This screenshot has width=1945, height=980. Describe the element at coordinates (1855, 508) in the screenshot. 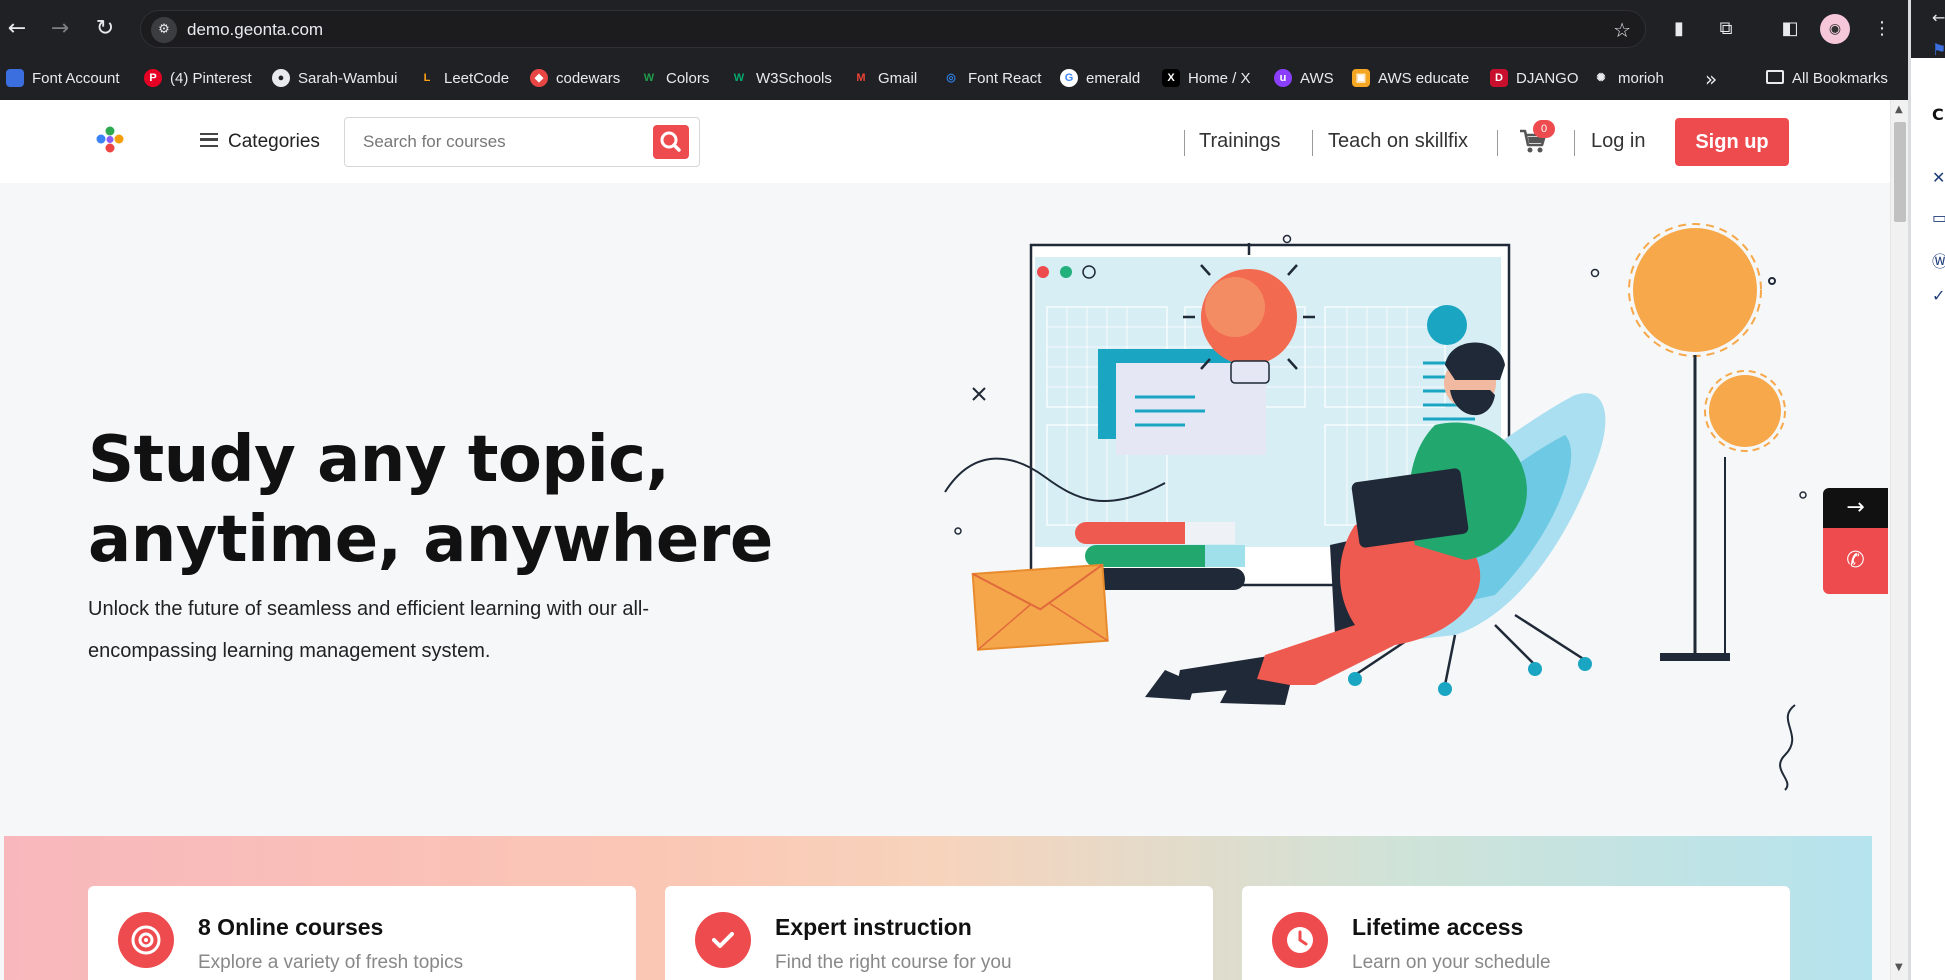

I see `next-arrow-button: →` at that location.